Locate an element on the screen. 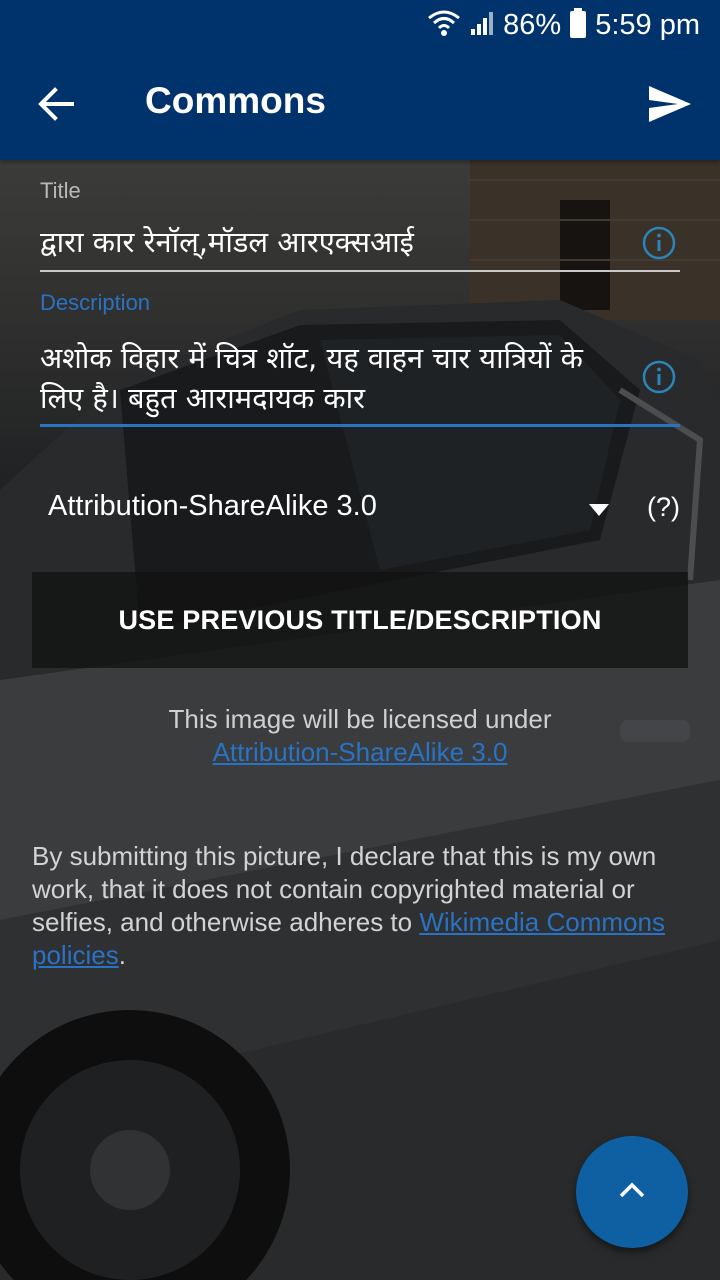  license-row: Attribution-ShareAlike 3.0 (?) is located at coordinates (360, 511).